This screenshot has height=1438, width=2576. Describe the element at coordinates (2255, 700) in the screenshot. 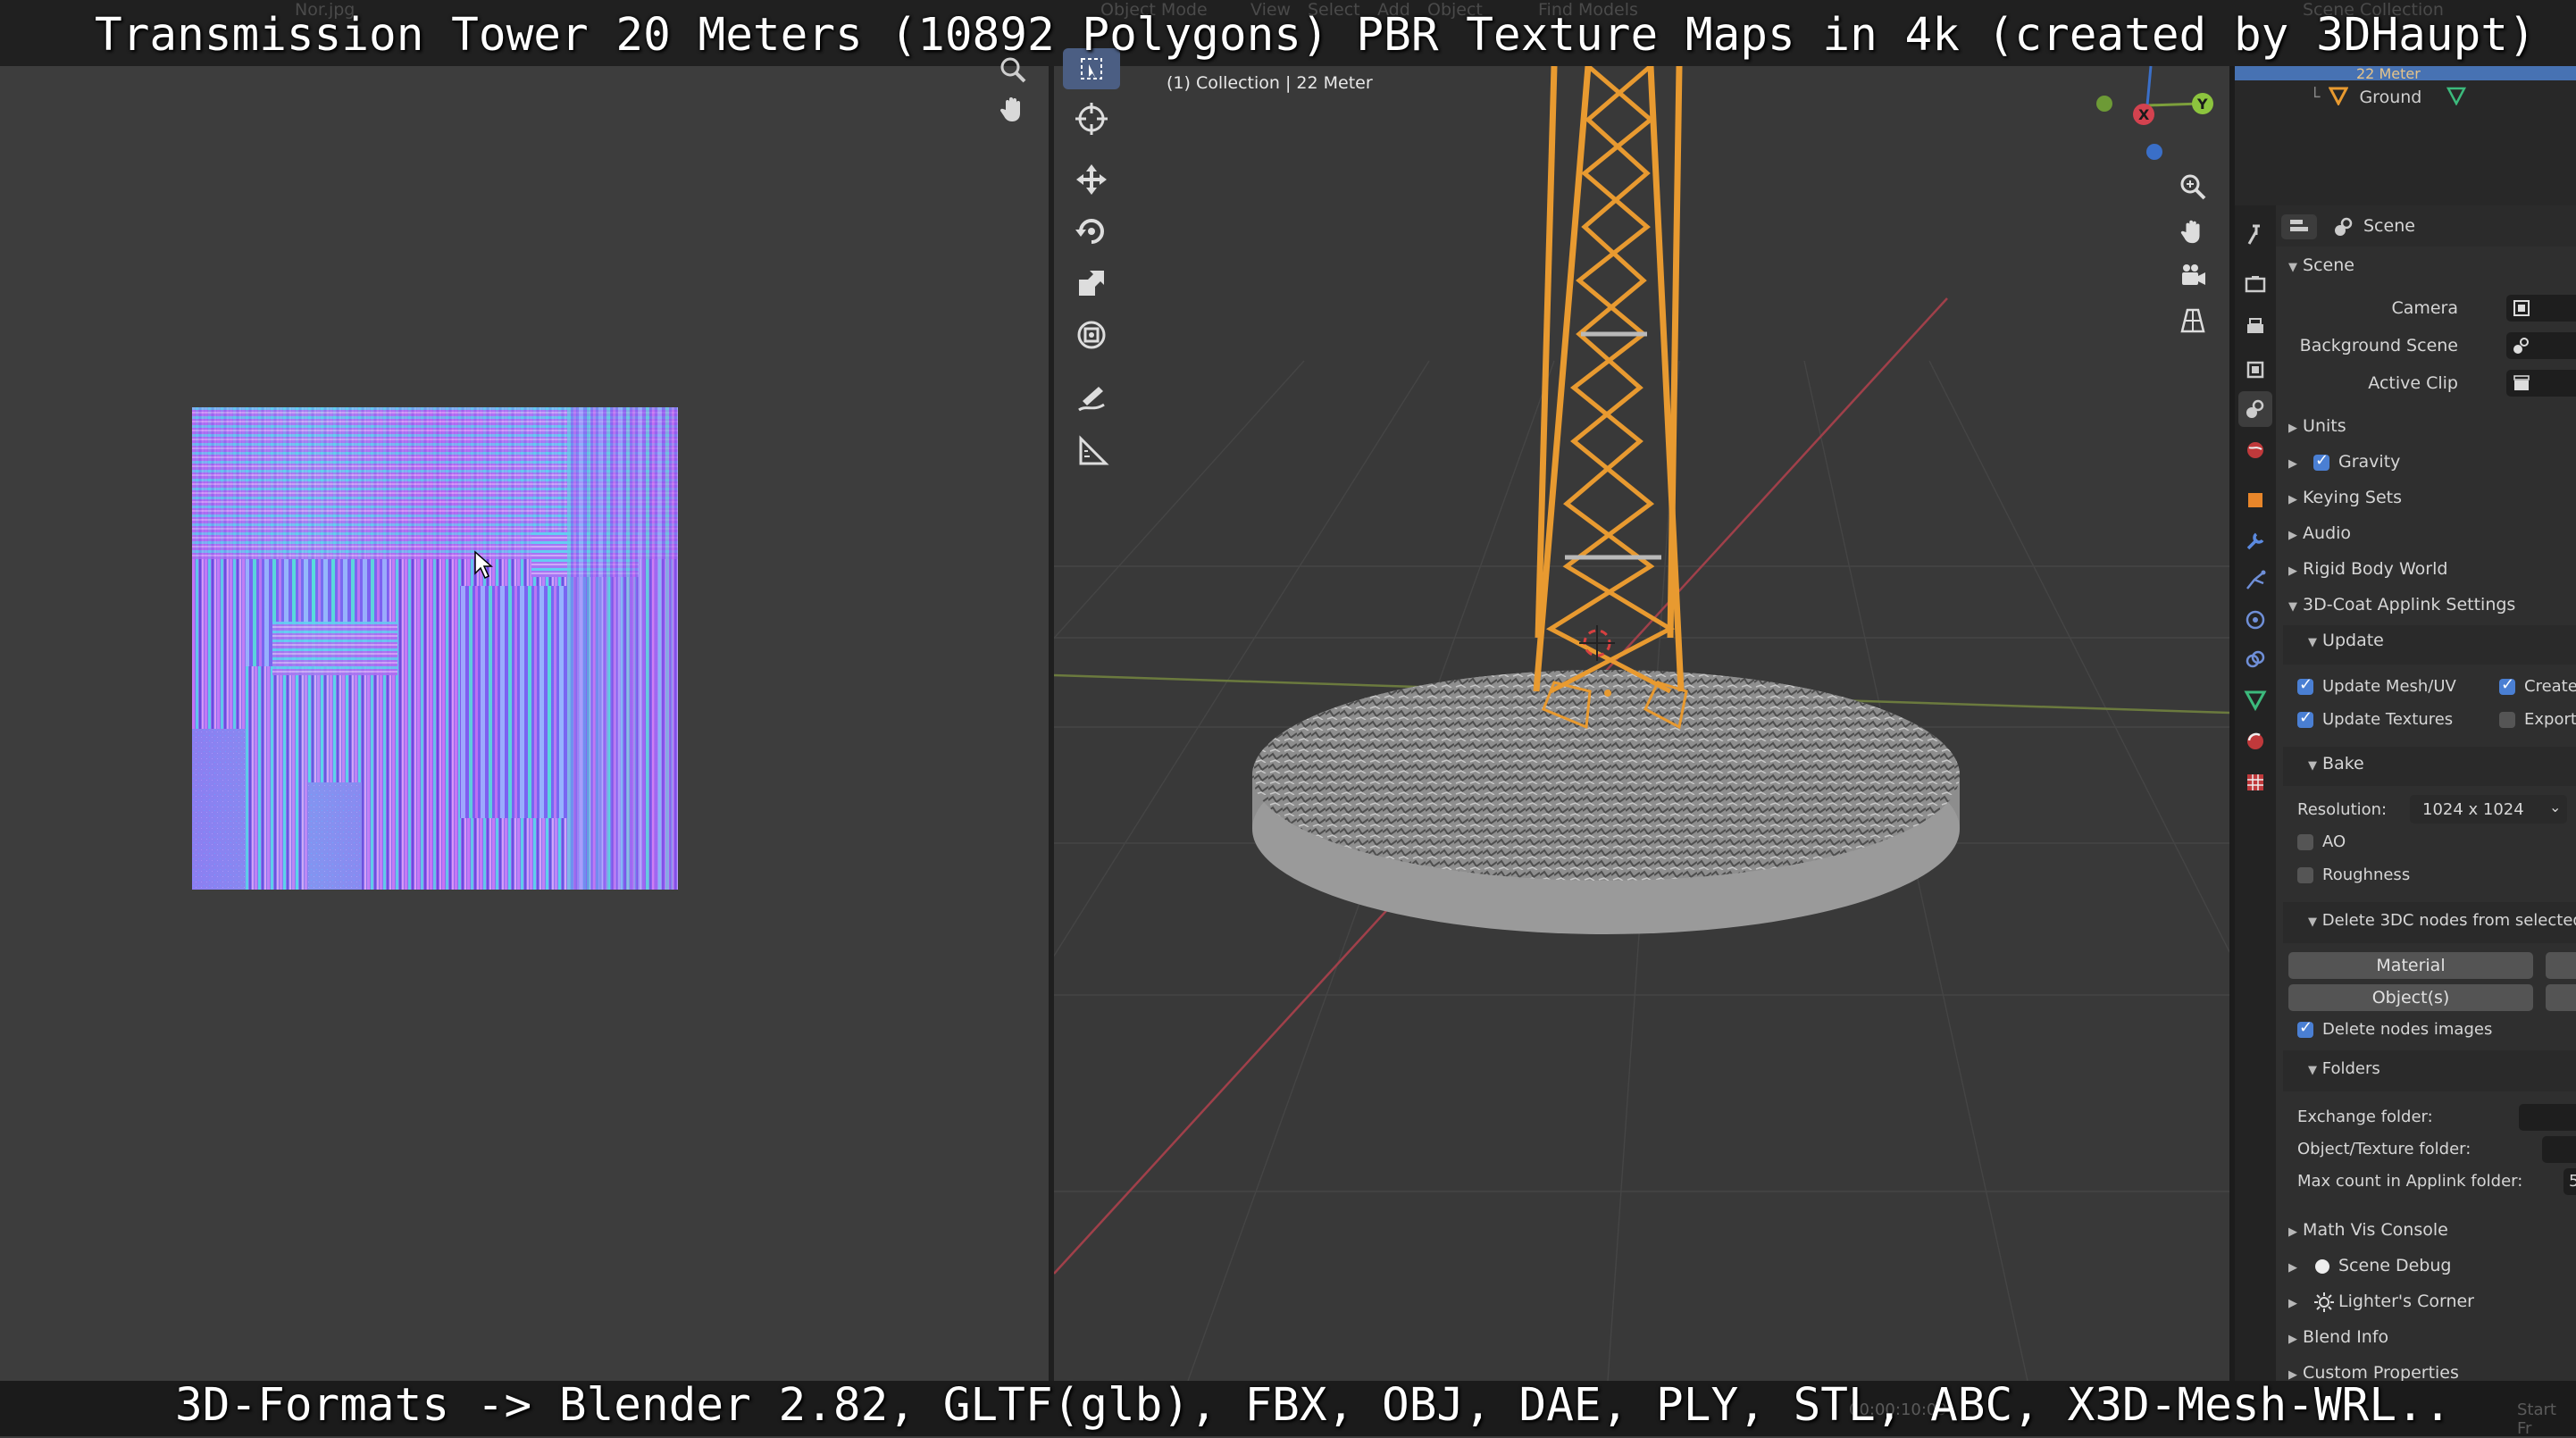

I see `mesh-data-tab-icon` at that location.